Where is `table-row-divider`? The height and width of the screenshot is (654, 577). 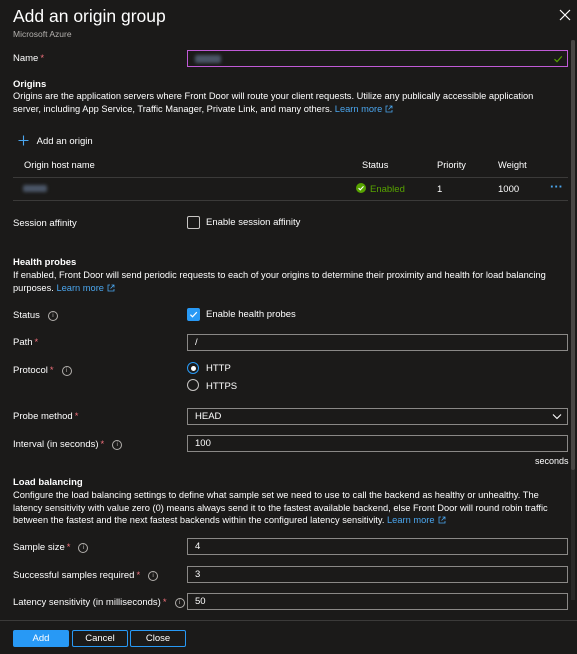 table-row-divider is located at coordinates (290, 200).